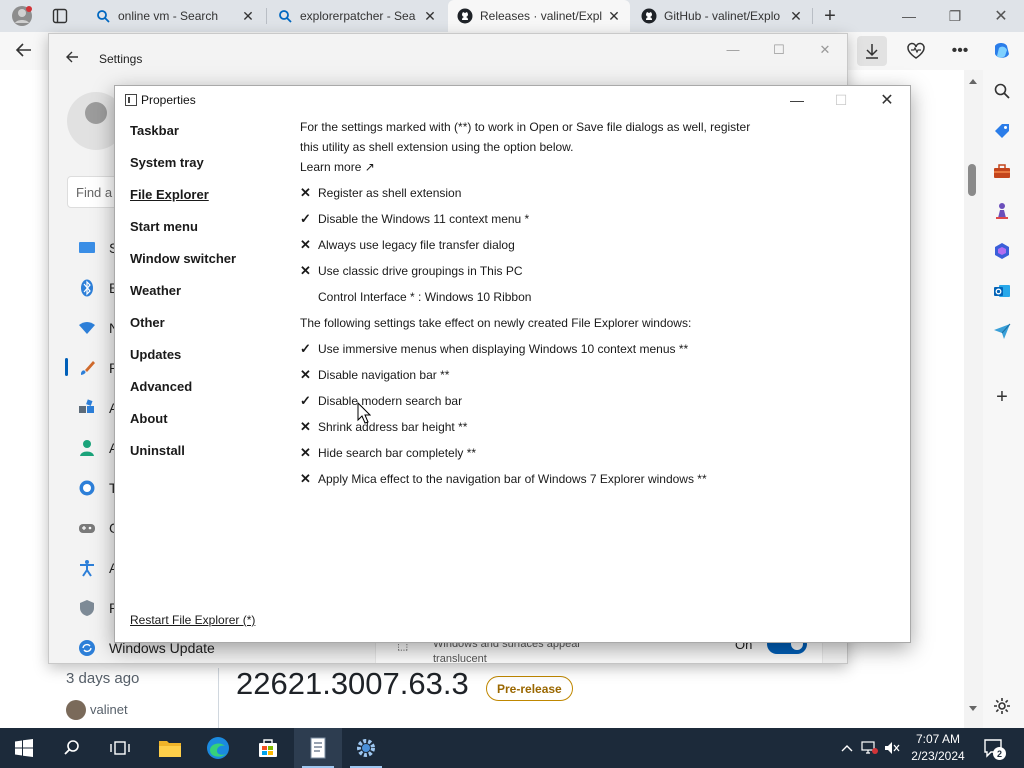 The image size is (1024, 768). Describe the element at coordinates (168, 100) in the screenshot. I see `properties-title: Properties` at that location.